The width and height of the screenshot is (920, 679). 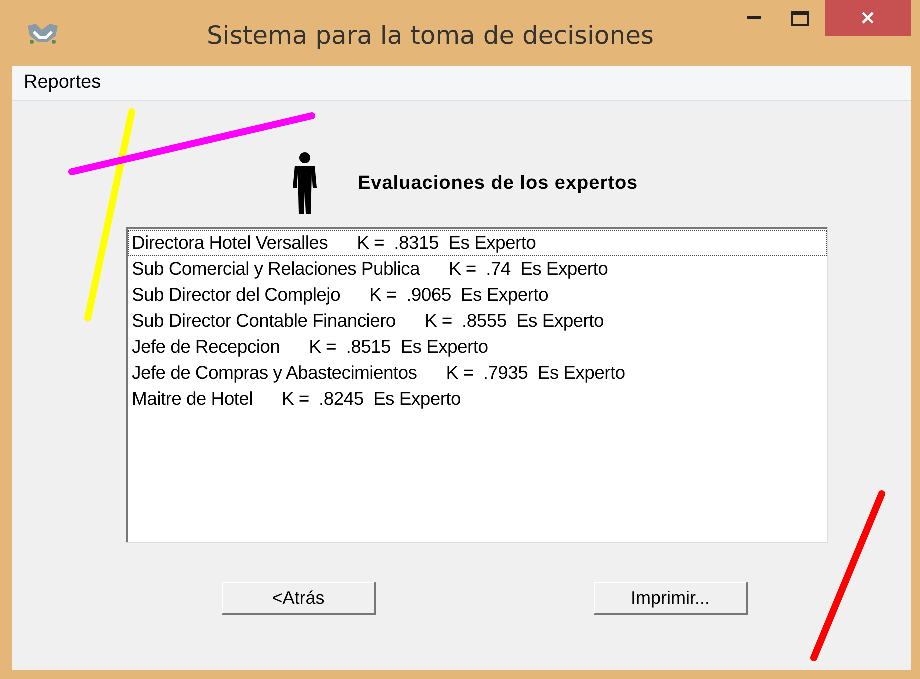 What do you see at coordinates (800, 18) in the screenshot?
I see `maximize-icon` at bounding box center [800, 18].